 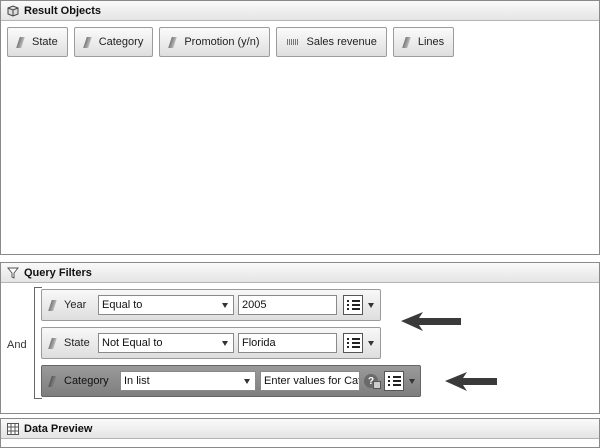 What do you see at coordinates (372, 381) in the screenshot?
I see `prompt-icon: ?` at bounding box center [372, 381].